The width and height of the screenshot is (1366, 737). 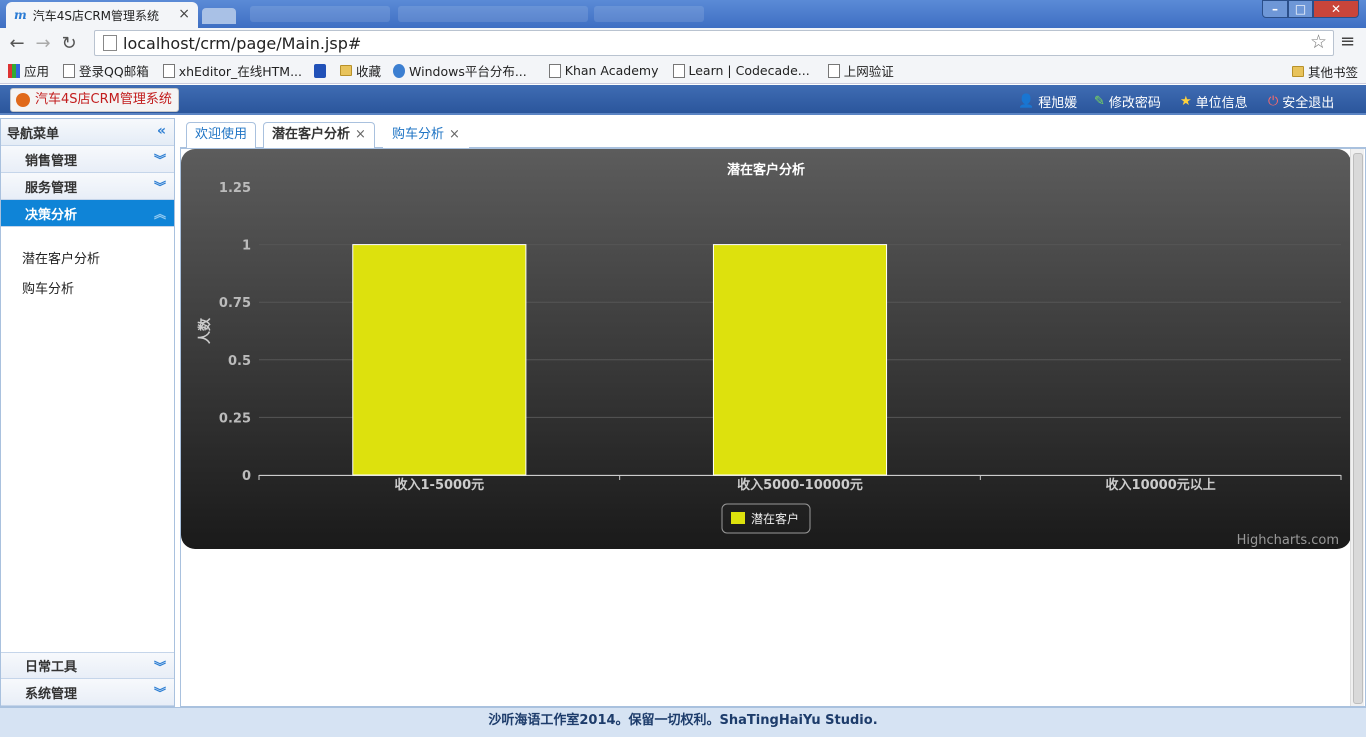 What do you see at coordinates (103, 99) in the screenshot?
I see `app-title-text: 汽车4S店CRM管理系统` at bounding box center [103, 99].